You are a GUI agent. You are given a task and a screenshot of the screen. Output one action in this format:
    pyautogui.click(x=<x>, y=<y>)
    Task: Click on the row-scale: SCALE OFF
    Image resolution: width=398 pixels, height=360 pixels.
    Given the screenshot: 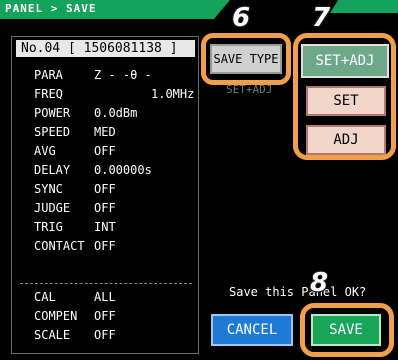 What is the action you would take?
    pyautogui.click(x=75, y=335)
    